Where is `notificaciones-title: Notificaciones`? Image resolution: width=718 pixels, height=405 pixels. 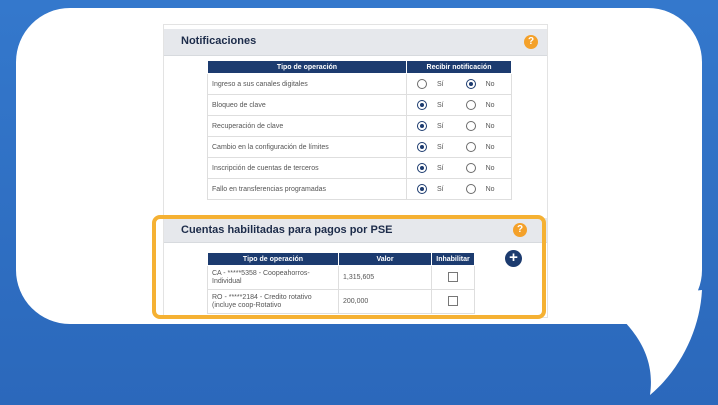 notificaciones-title: Notificaciones is located at coordinates (219, 41).